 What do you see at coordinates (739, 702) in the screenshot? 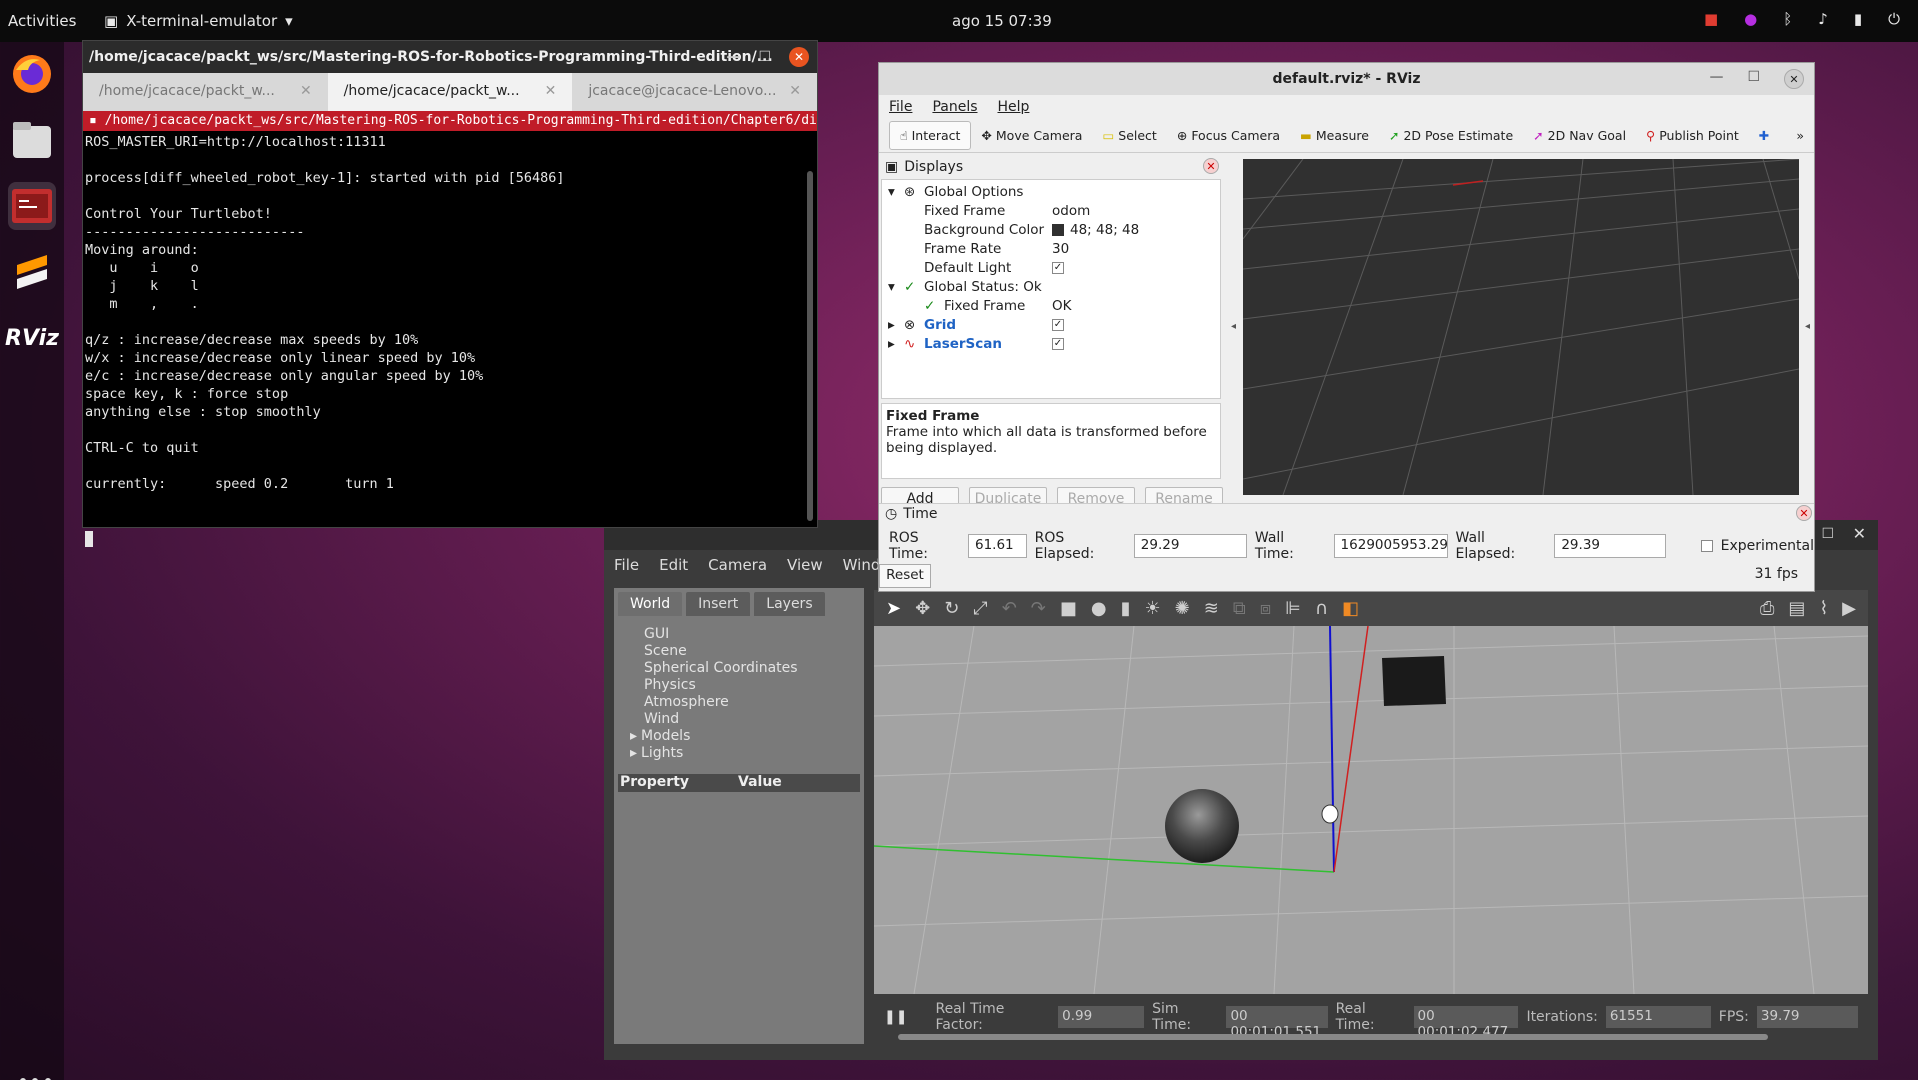
I see `world-item-atmosphere: Atmosphere` at bounding box center [739, 702].